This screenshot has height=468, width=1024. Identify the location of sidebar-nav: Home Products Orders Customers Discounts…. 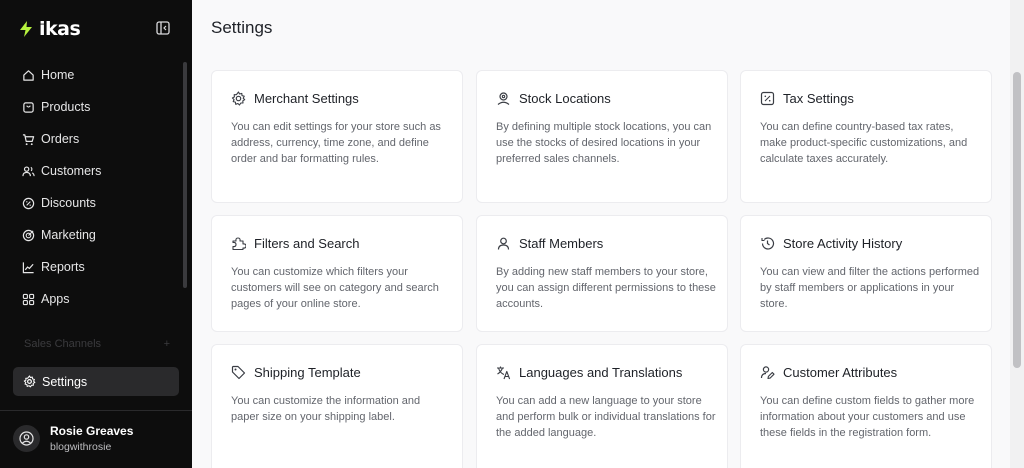
(96, 187).